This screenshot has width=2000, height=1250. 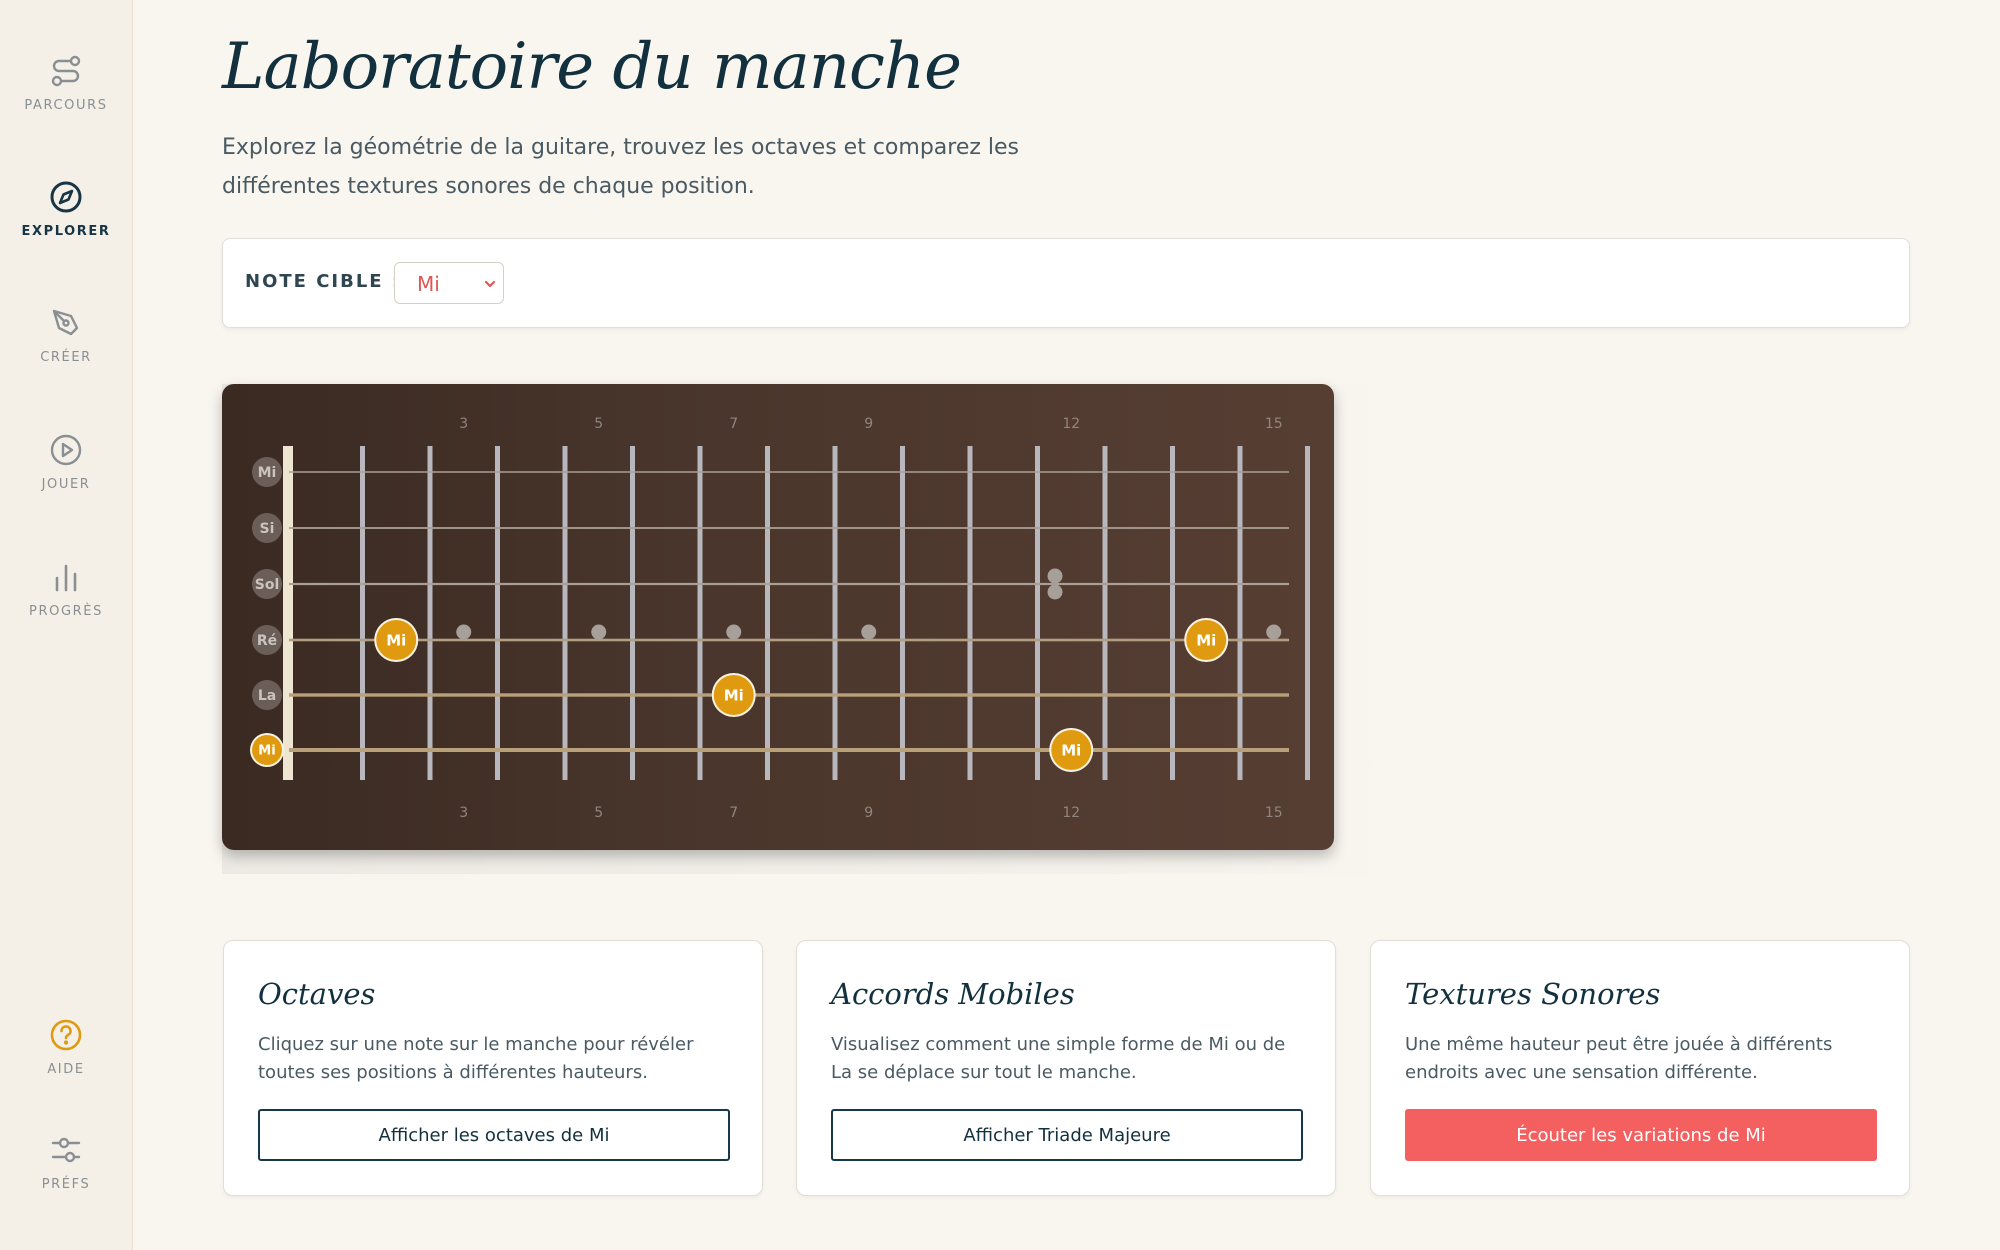 I want to click on show-triad-button: Afficher Triade Majeure, so click(x=1067, y=1135).